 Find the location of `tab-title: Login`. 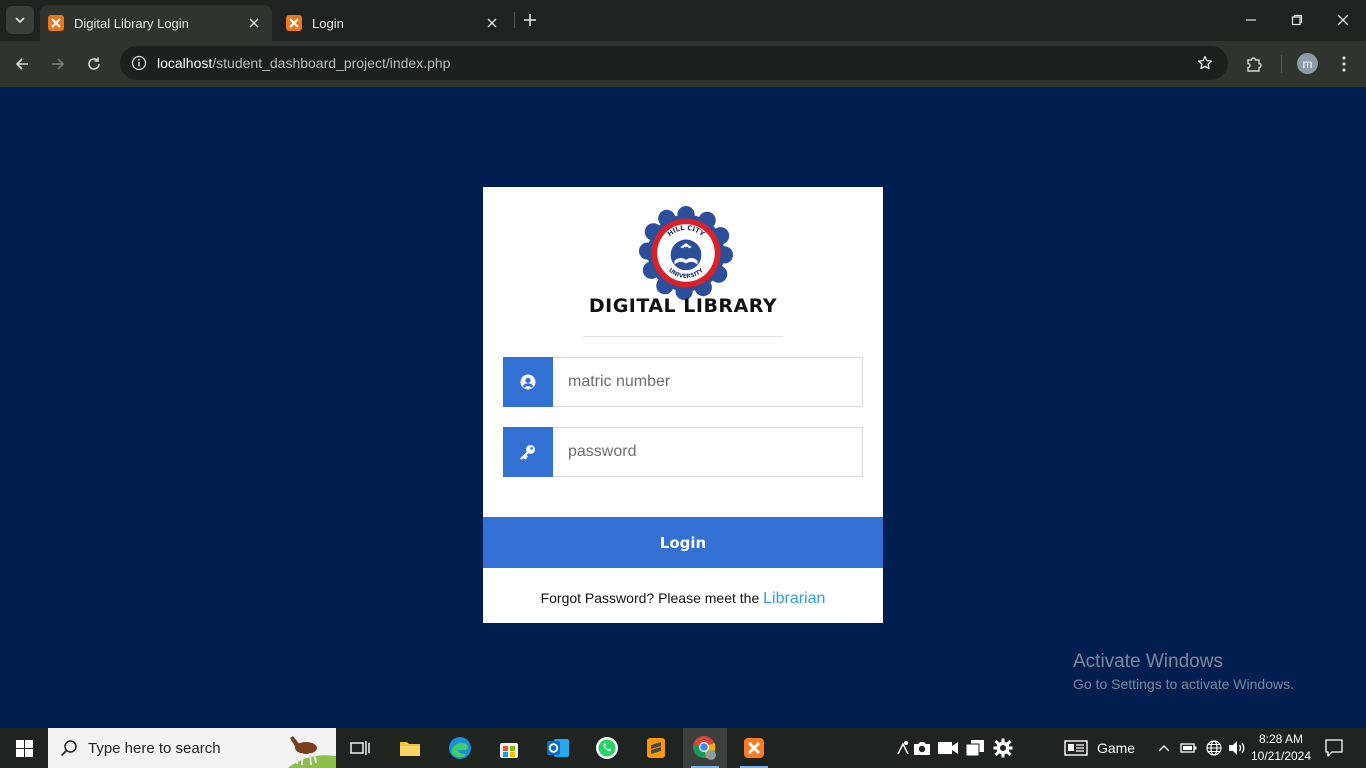

tab-title: Login is located at coordinates (328, 23).